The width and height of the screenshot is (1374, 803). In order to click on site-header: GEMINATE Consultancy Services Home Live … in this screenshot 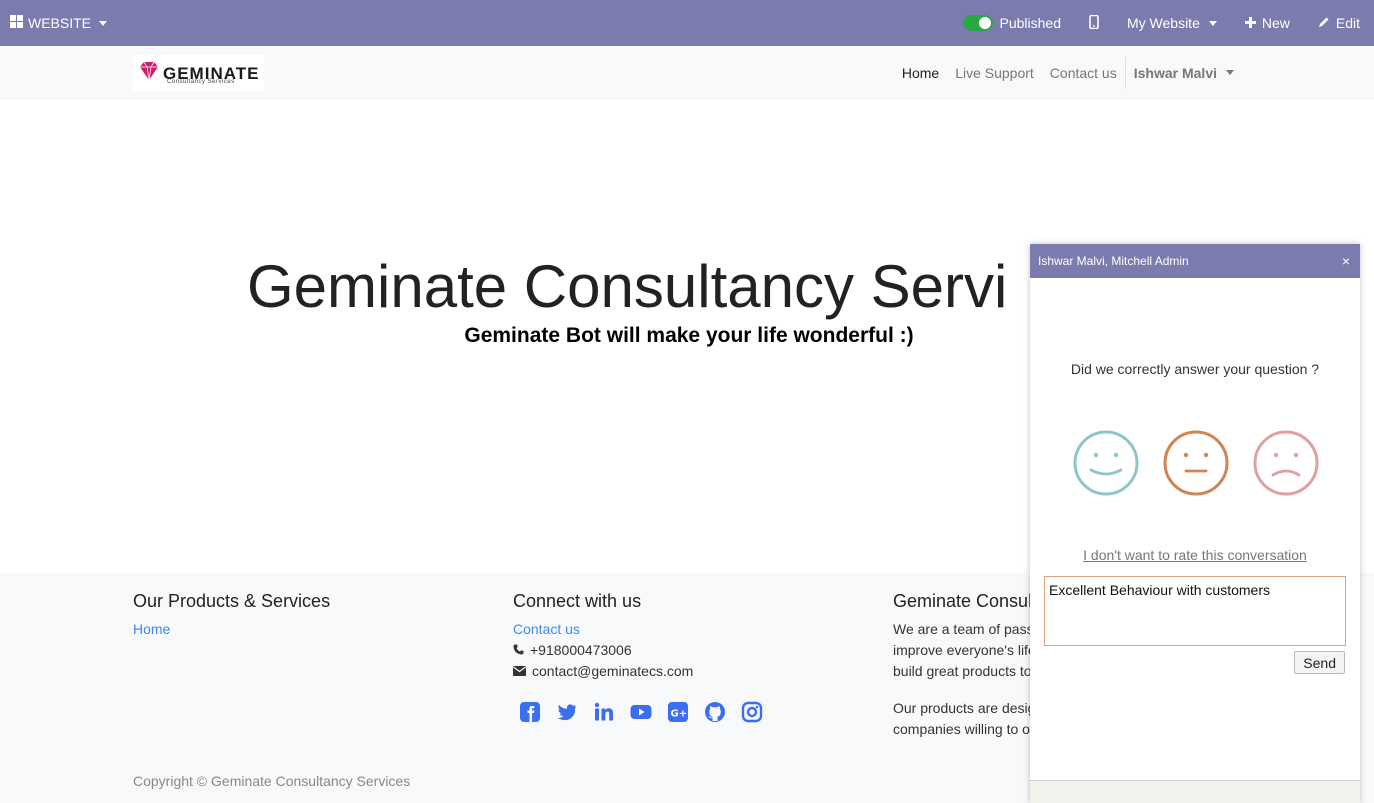, I will do `click(687, 72)`.